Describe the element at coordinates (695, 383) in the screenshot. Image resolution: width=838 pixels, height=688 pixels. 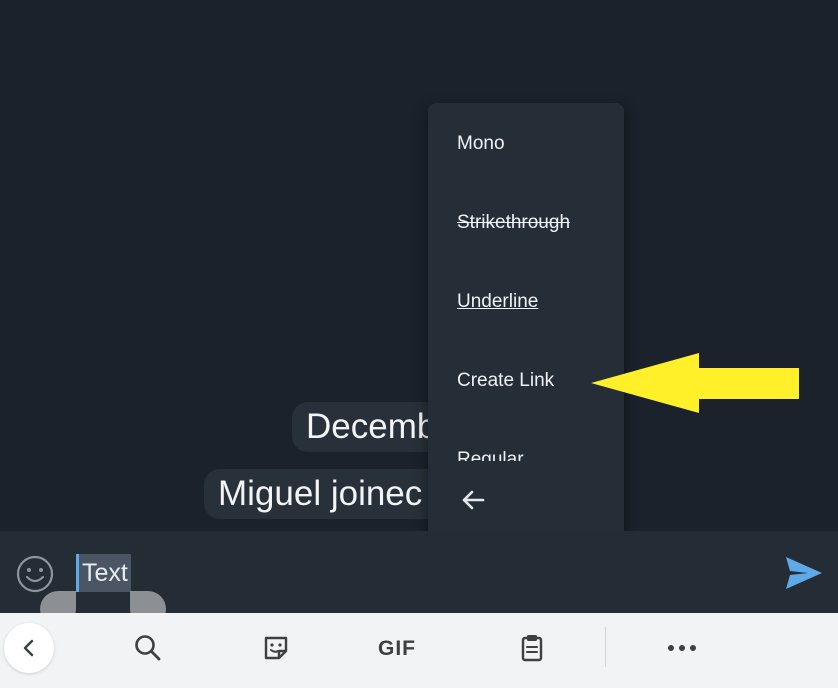
I see `yellow-pointer-arrow` at that location.